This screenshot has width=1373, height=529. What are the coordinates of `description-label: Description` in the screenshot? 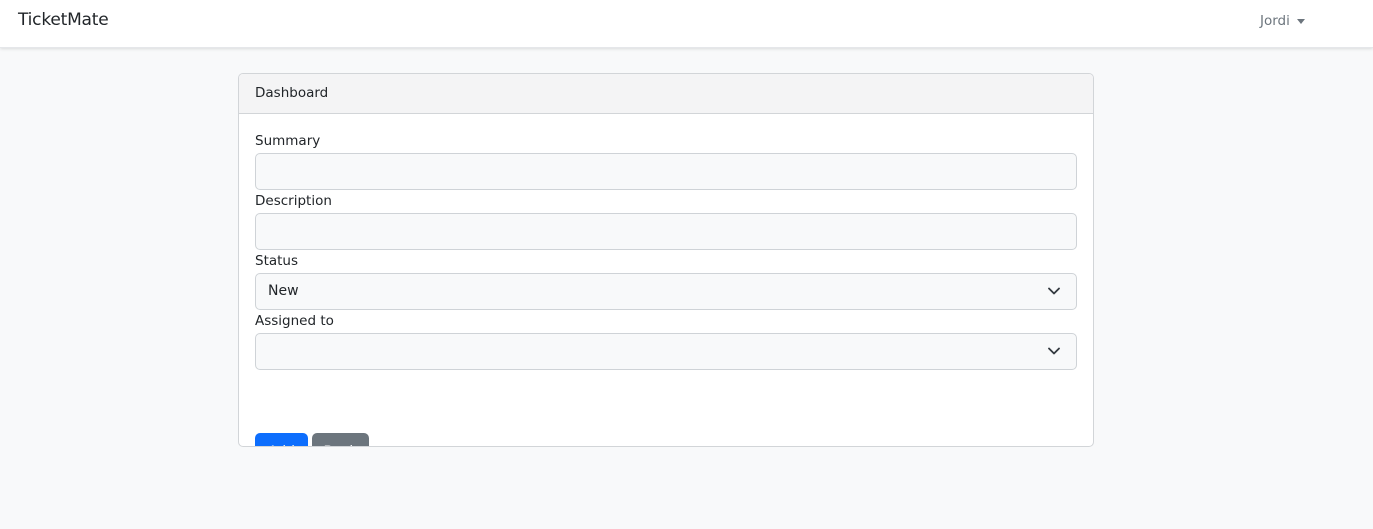 It's located at (293, 201).